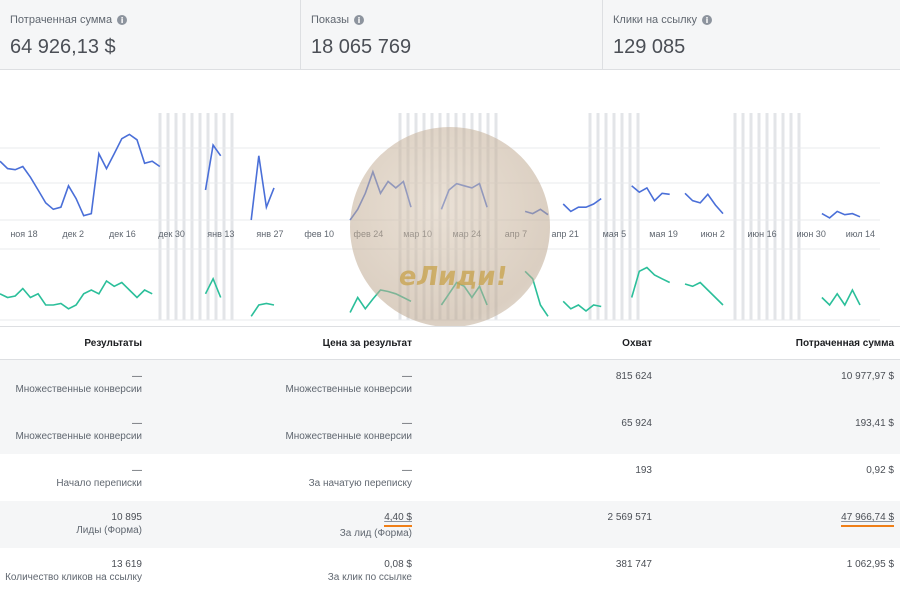 This screenshot has width=900, height=595. Describe the element at coordinates (655, 20) in the screenshot. I see `kpi-label: Клики на ссылку` at that location.